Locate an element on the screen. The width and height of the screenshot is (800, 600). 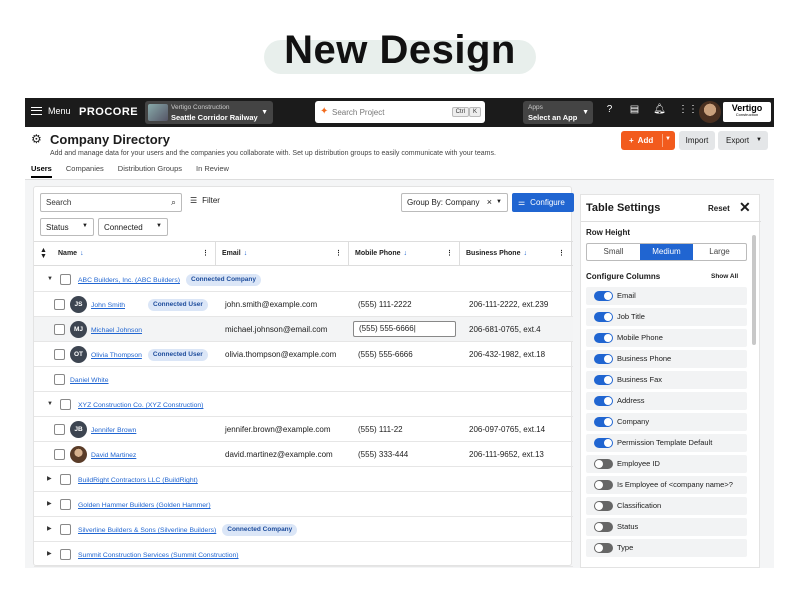
company-link: BuildRight Contractors LLC (BuildRight) is located at coordinates (138, 480).